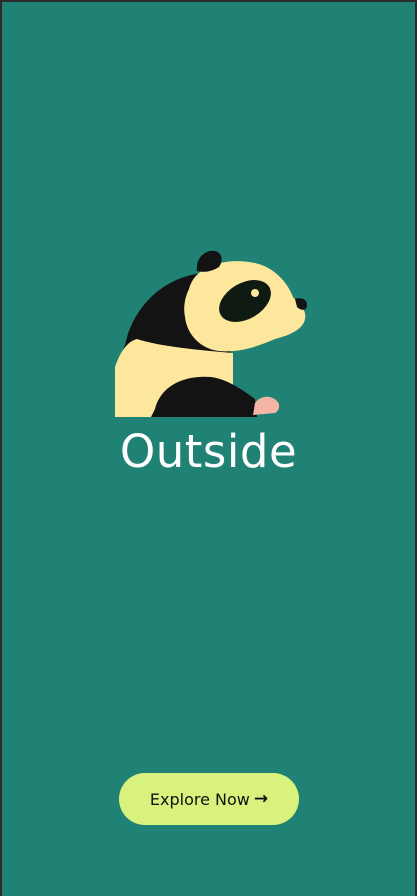  Describe the element at coordinates (261, 798) in the screenshot. I see `arrow-right-icon: →` at that location.